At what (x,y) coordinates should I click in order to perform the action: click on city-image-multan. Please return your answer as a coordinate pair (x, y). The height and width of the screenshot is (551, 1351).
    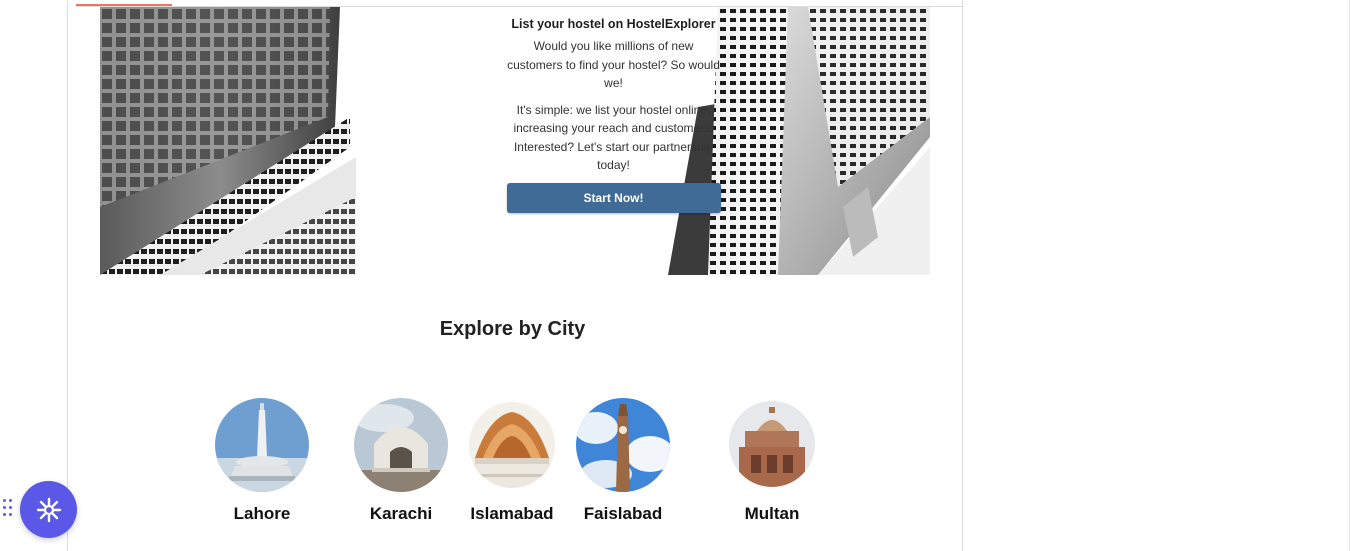
    Looking at the image, I should click on (772, 444).